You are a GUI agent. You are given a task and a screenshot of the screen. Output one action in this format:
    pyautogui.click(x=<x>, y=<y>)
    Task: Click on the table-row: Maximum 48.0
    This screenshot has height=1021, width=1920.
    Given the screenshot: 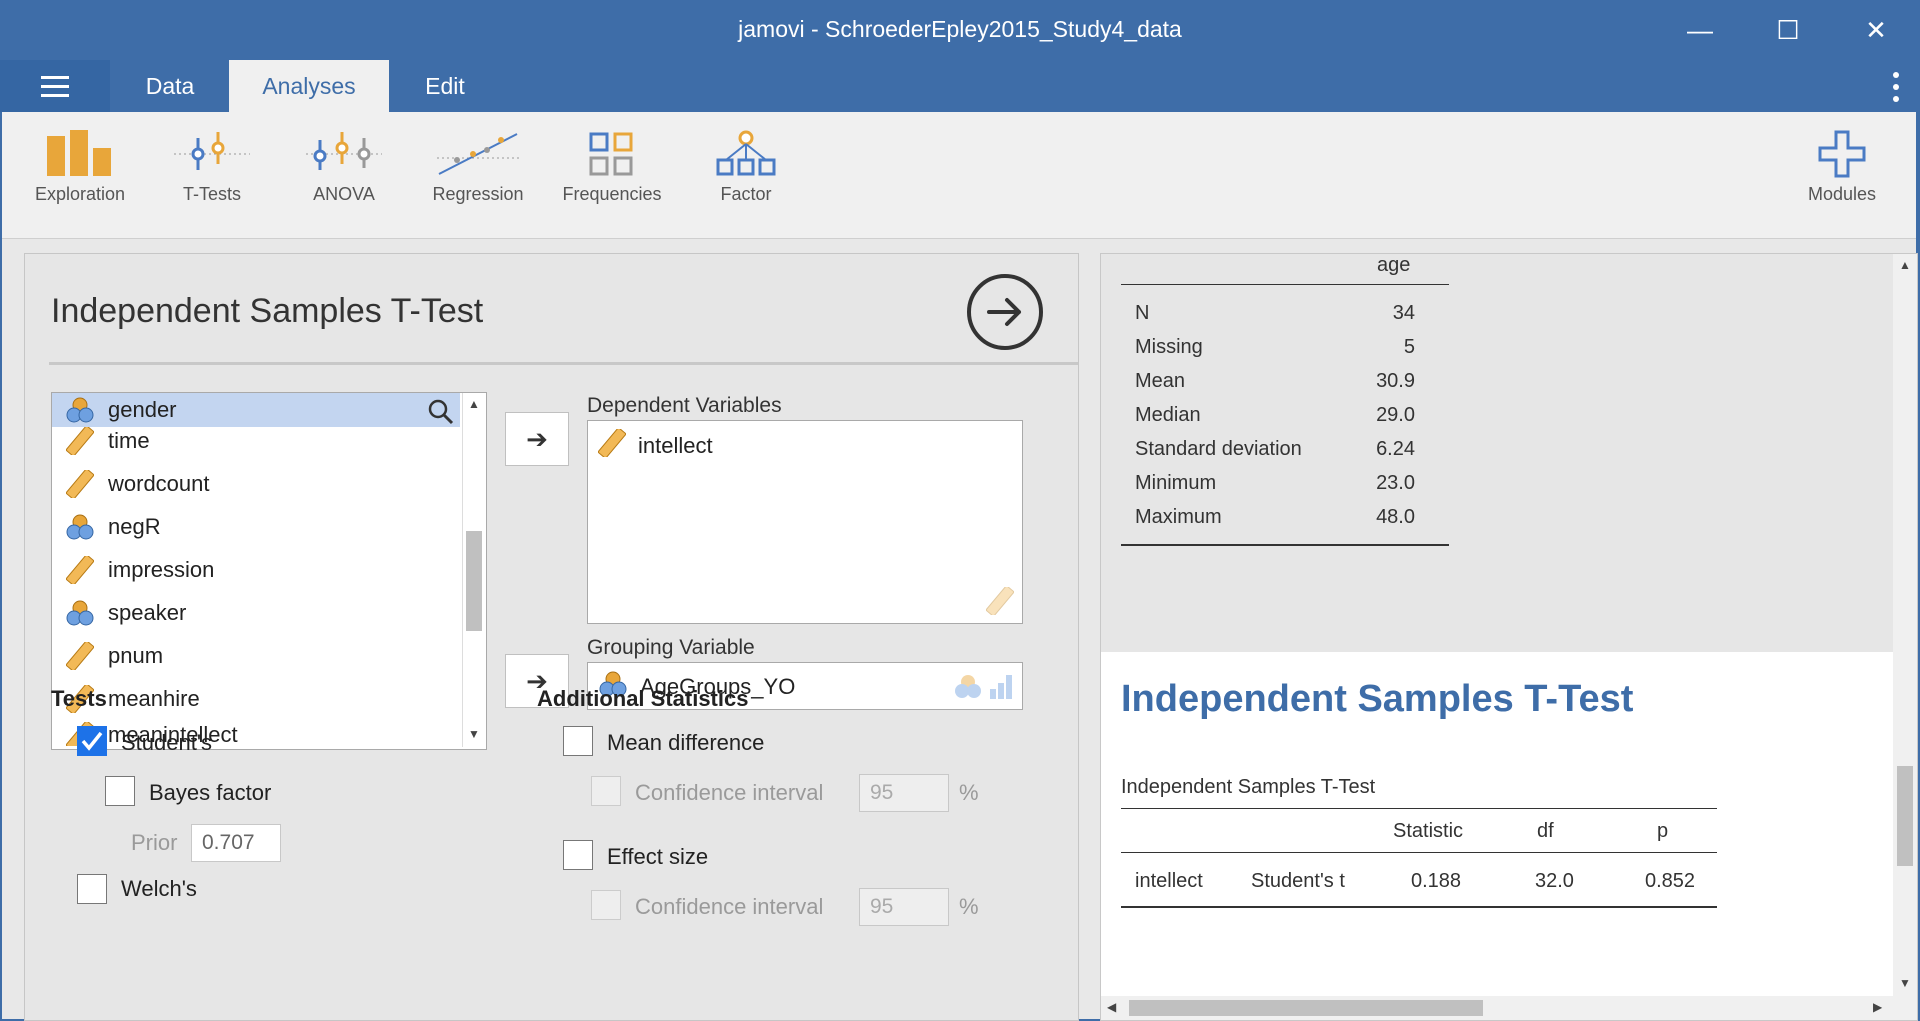 What is the action you would take?
    pyautogui.click(x=1275, y=517)
    